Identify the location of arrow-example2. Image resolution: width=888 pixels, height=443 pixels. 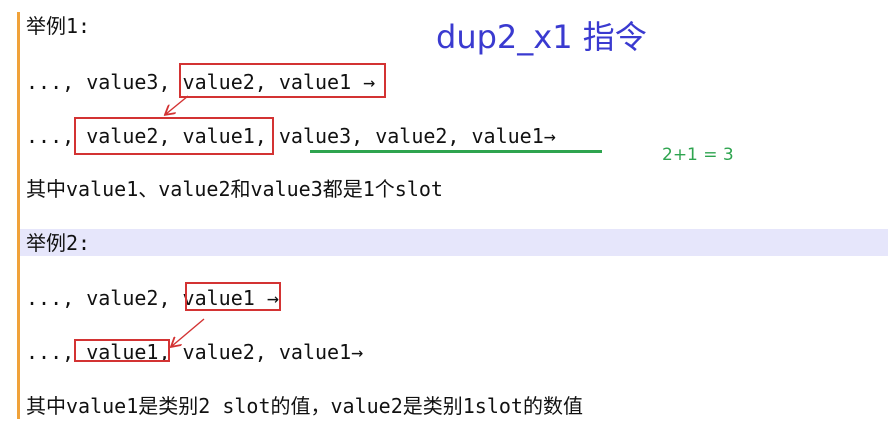
(188, 332).